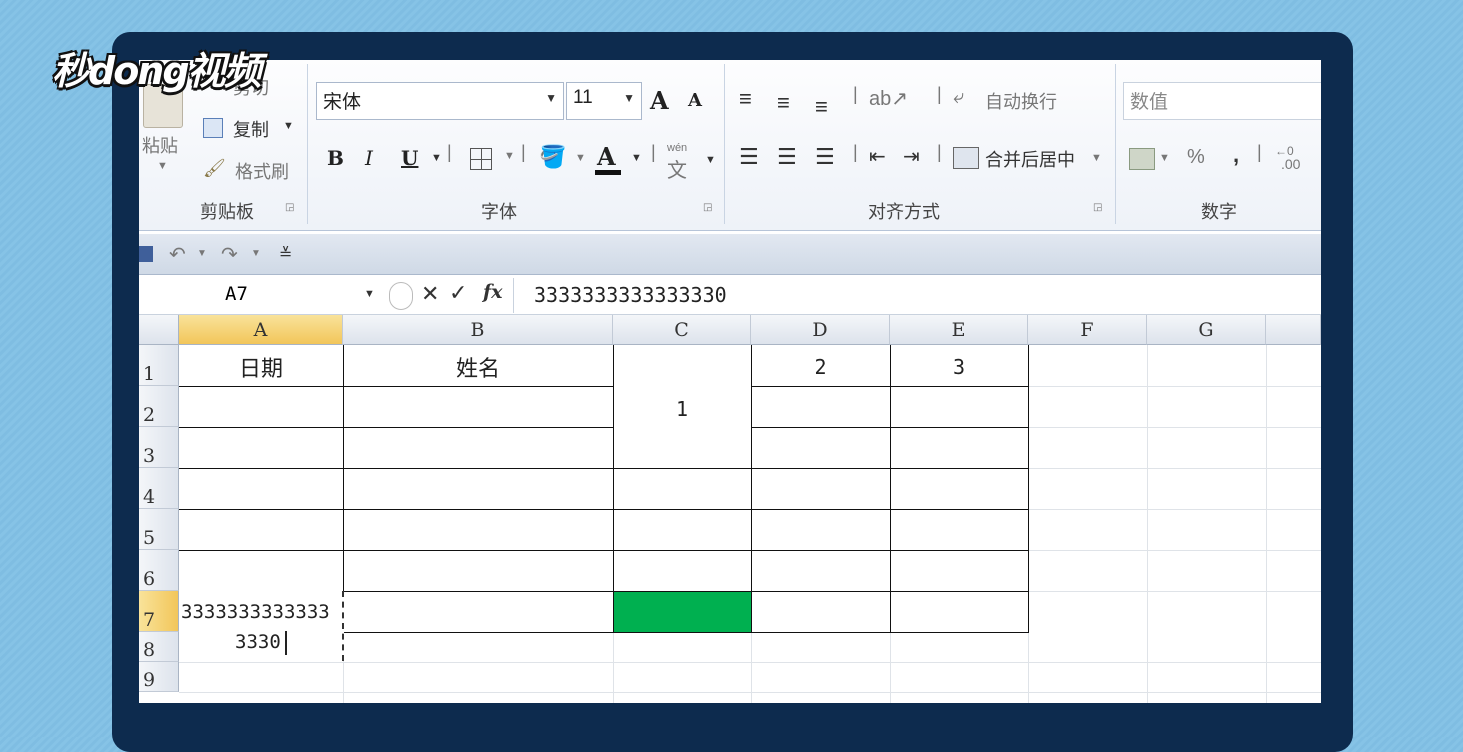 Image resolution: width=1463 pixels, height=752 pixels. What do you see at coordinates (478, 330) in the screenshot?
I see `column-header-b: B` at bounding box center [478, 330].